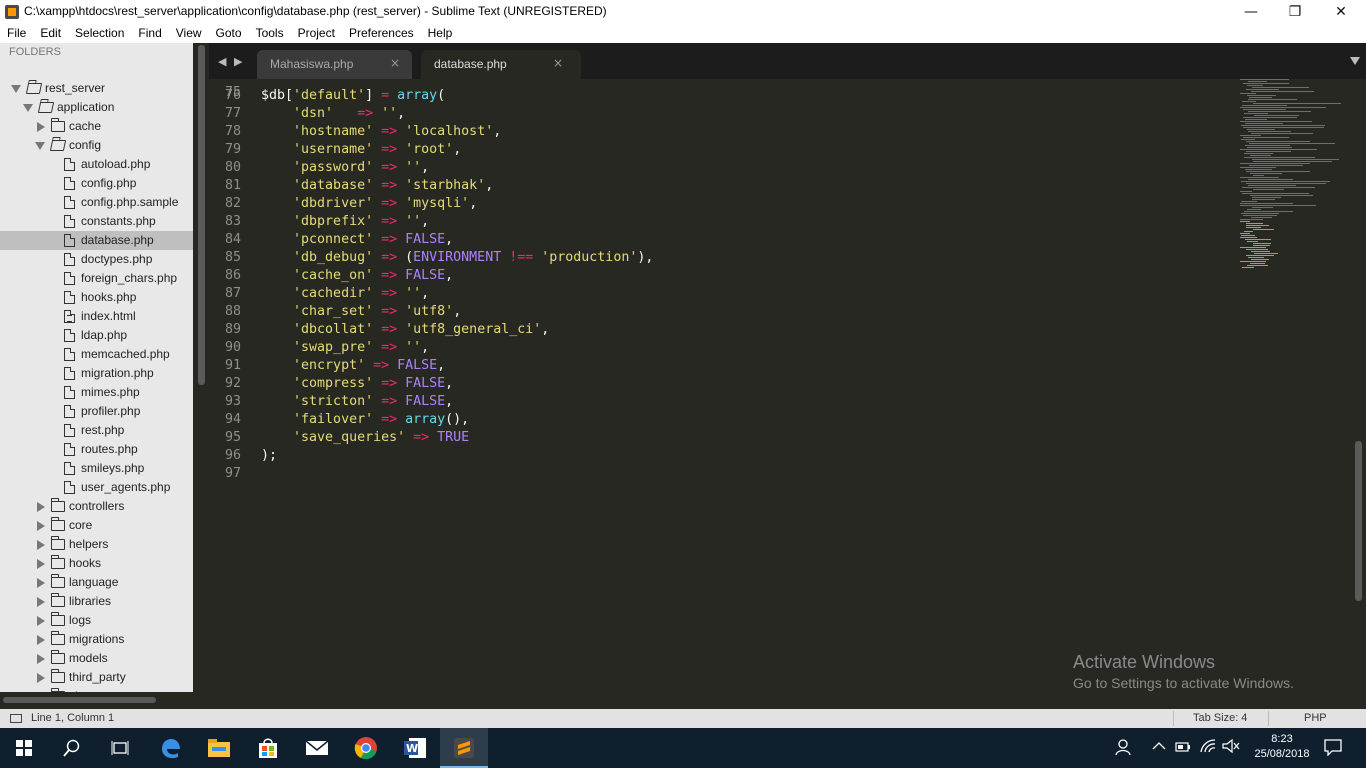 This screenshot has height=768, width=1366. Describe the element at coordinates (1208, 746) in the screenshot. I see `wifi-icon` at that location.